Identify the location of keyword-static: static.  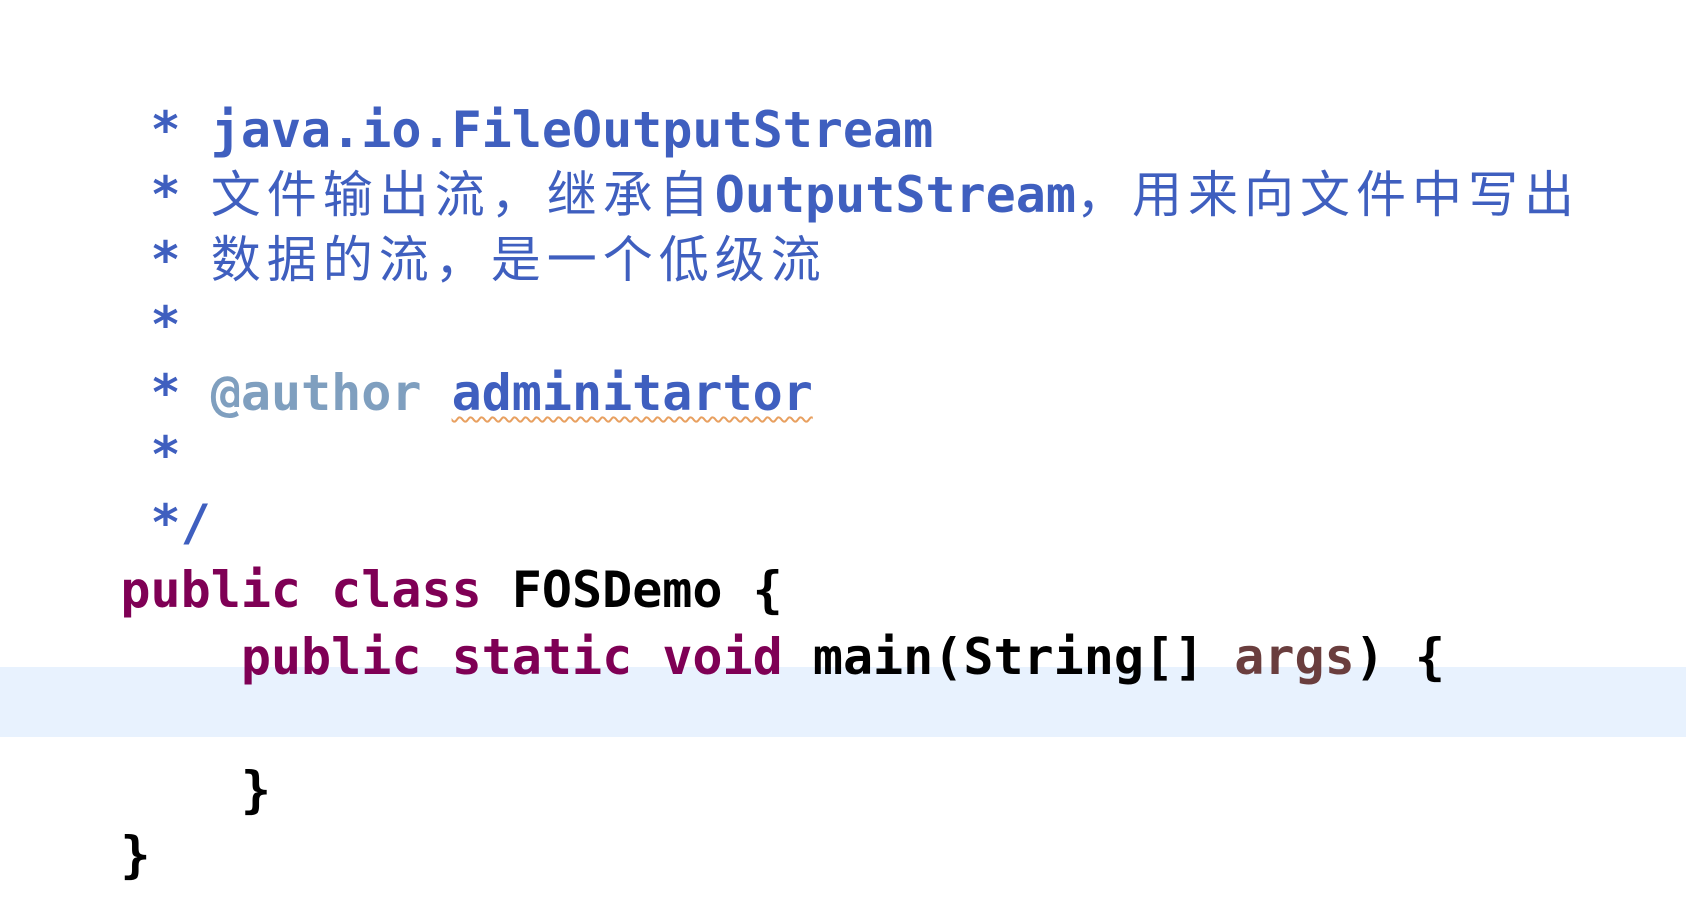
(542, 657).